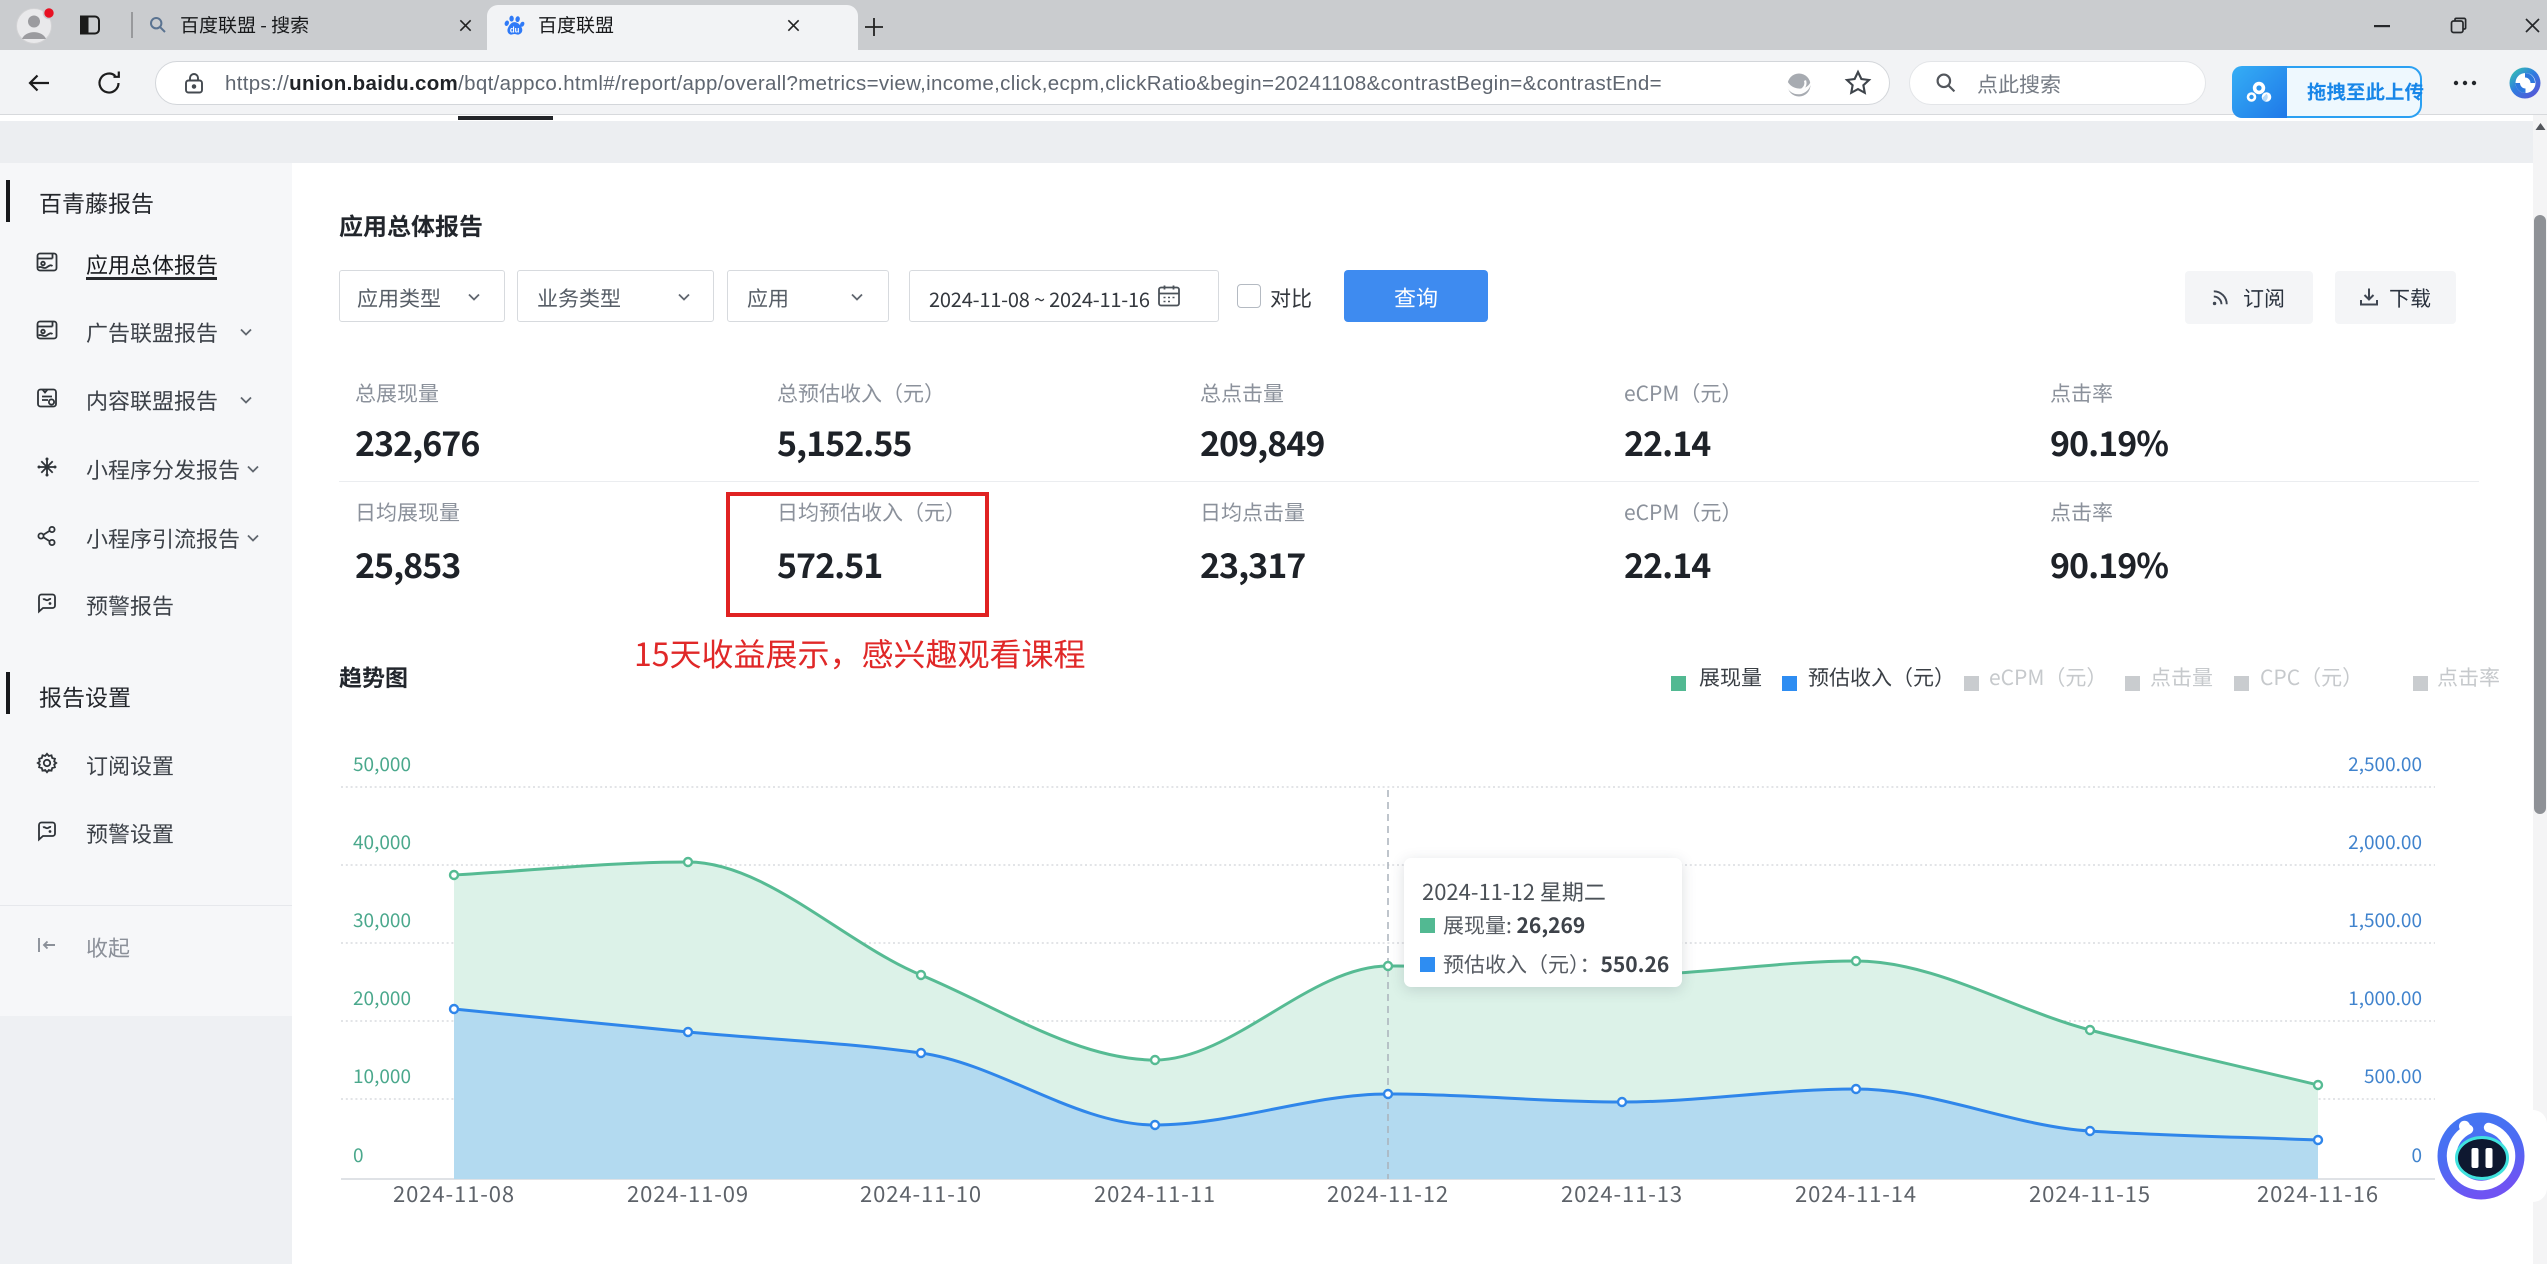  Describe the element at coordinates (1155, 1193) in the screenshot. I see `svg-text: 2024-11-11` at that location.